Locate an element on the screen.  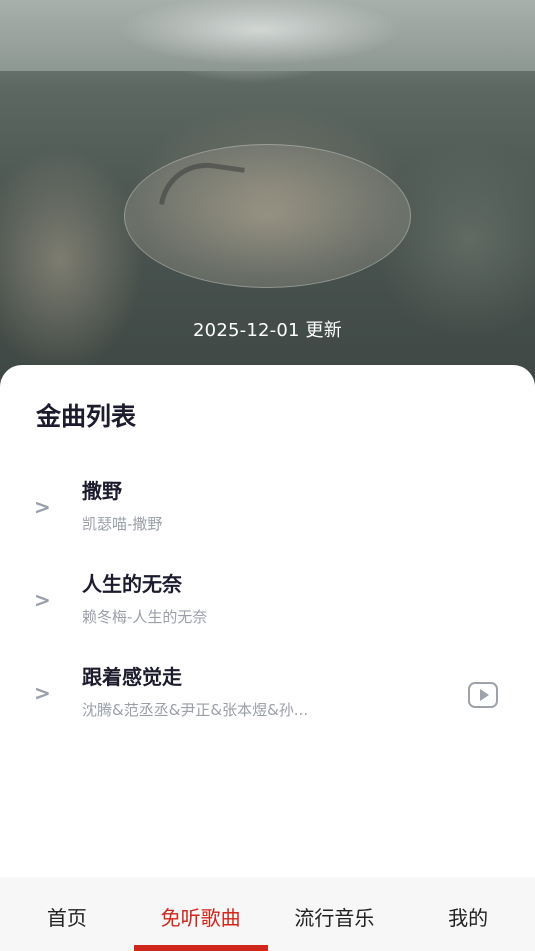
section-title: 金曲列表 is located at coordinates (86, 416).